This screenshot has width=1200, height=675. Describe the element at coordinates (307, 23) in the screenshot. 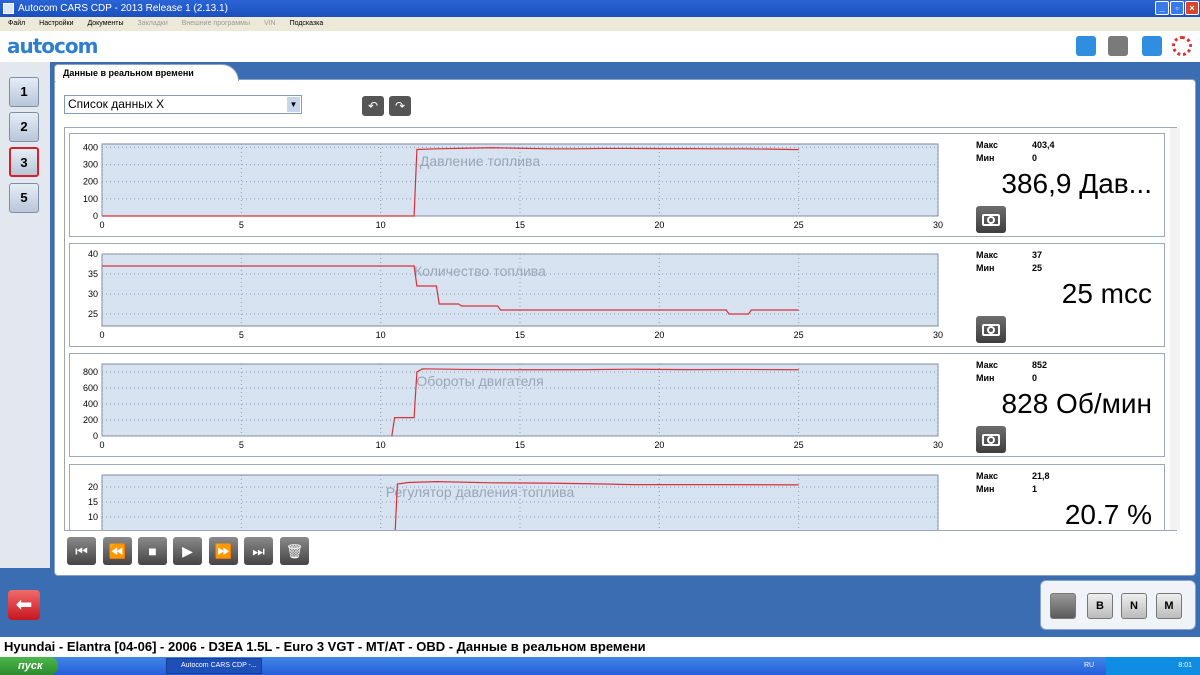

I see `menu-hint: Подсказка` at that location.